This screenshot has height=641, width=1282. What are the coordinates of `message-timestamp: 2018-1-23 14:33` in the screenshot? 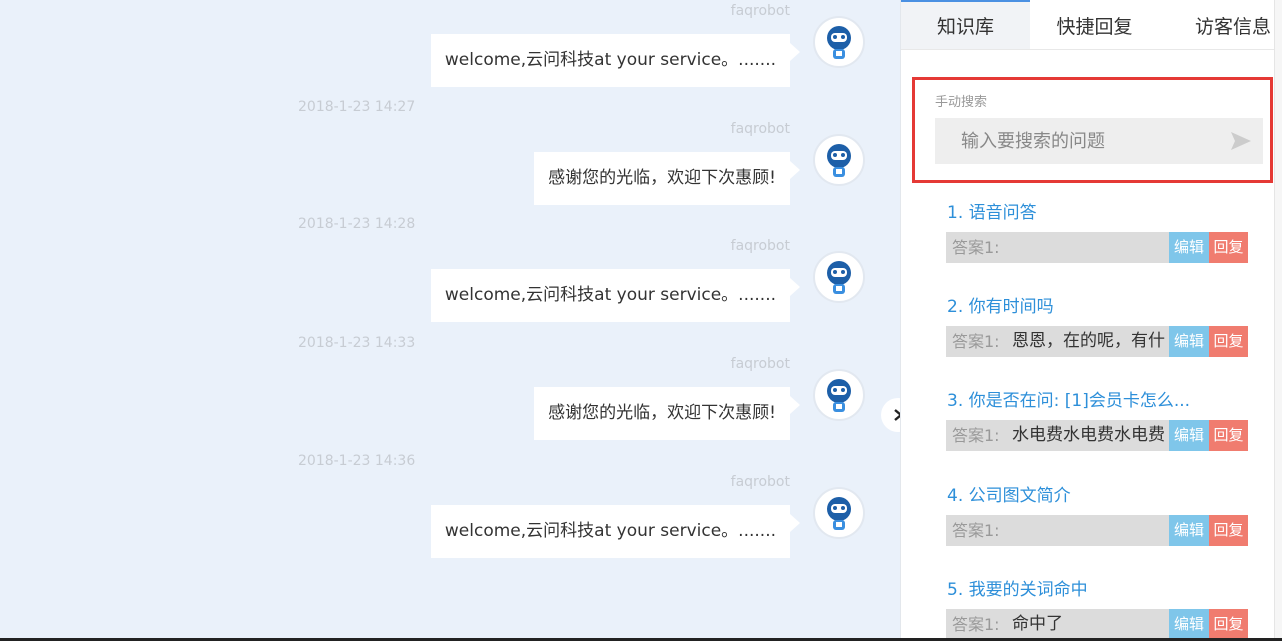 It's located at (357, 343).